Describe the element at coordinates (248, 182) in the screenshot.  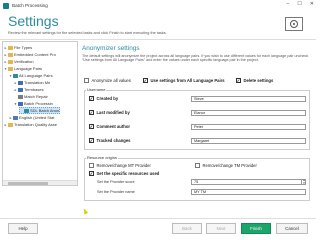
I see `provider-score-input: 75` at that location.